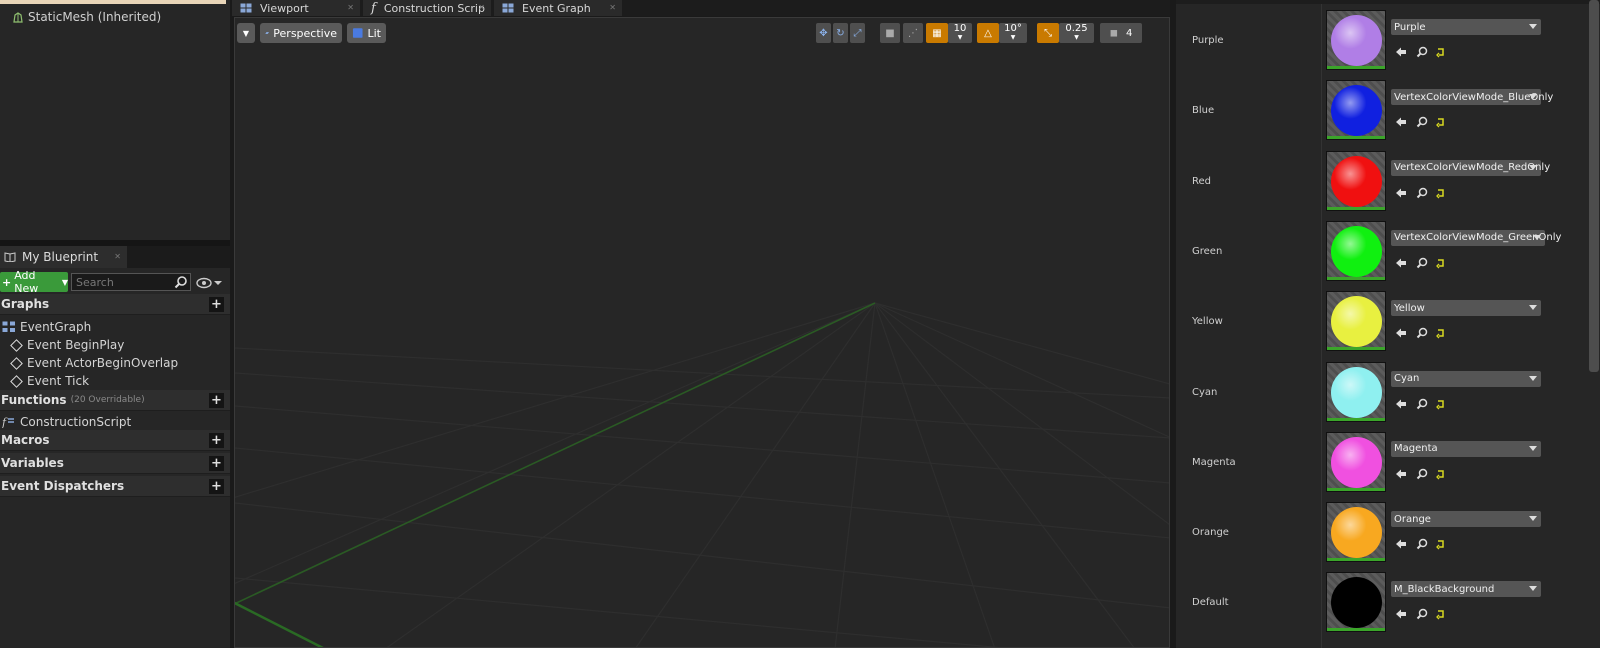  Describe the element at coordinates (913, 33) in the screenshot. I see `surface-snap-button: ⋰` at that location.